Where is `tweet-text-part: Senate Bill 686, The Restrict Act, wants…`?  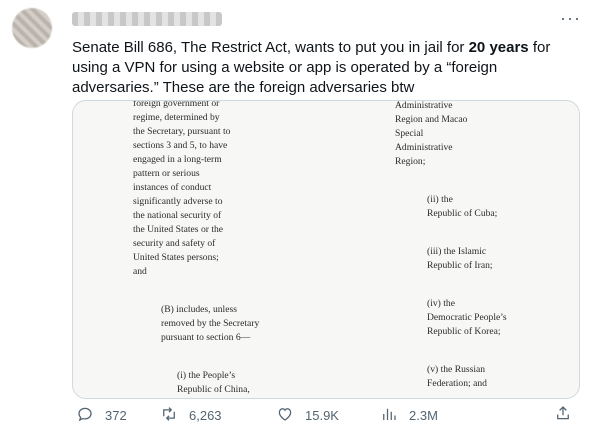 tweet-text-part: Senate Bill 686, The Restrict Act, wants… is located at coordinates (270, 47).